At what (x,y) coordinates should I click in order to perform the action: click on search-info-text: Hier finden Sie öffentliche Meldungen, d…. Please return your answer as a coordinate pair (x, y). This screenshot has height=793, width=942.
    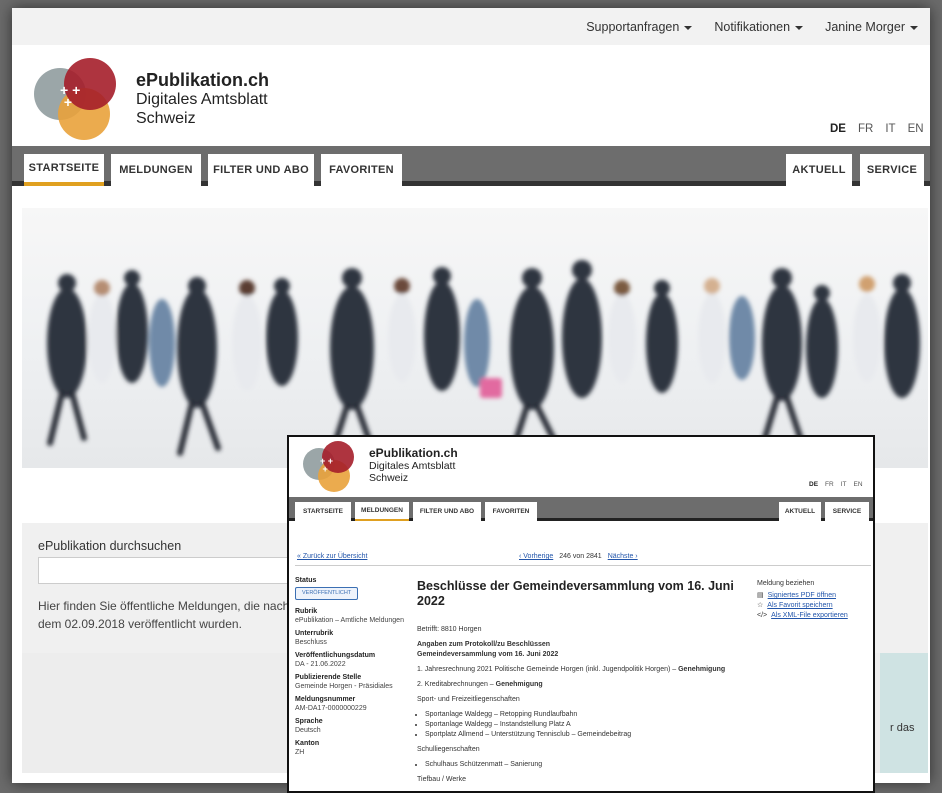
    Looking at the image, I should click on (164, 615).